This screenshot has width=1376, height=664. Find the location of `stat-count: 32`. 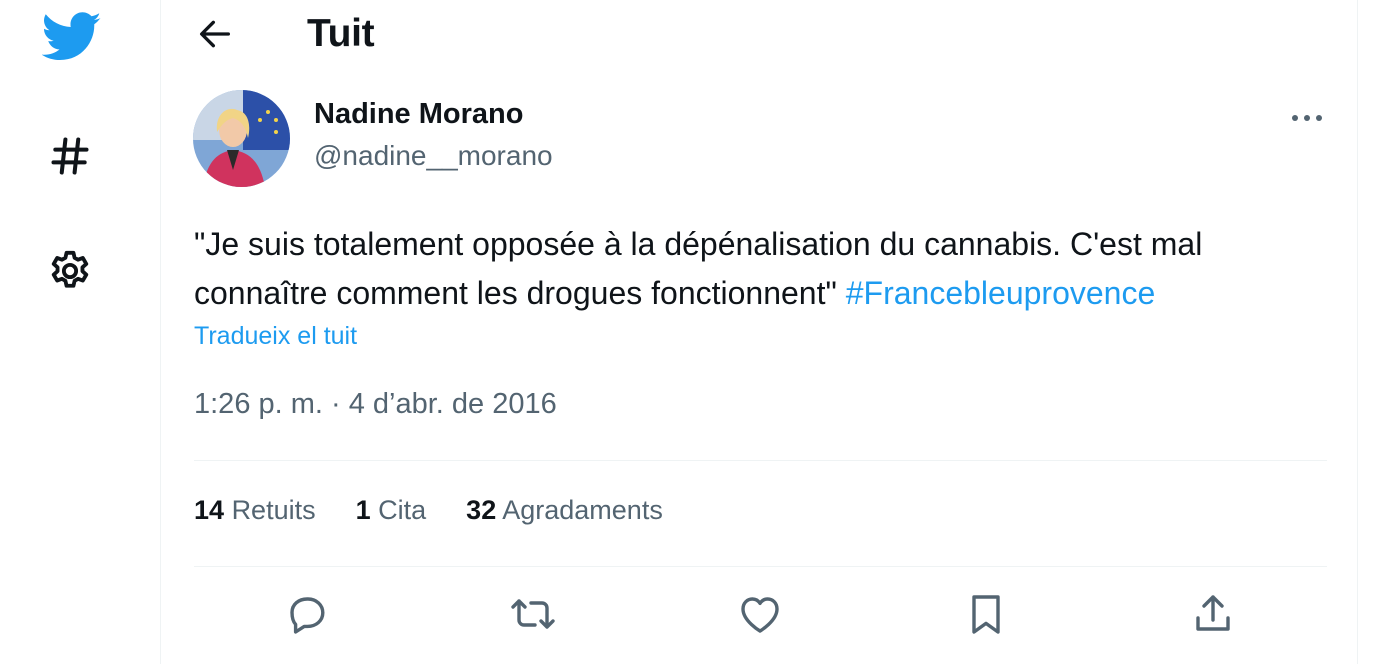

stat-count: 32 is located at coordinates (481, 510).